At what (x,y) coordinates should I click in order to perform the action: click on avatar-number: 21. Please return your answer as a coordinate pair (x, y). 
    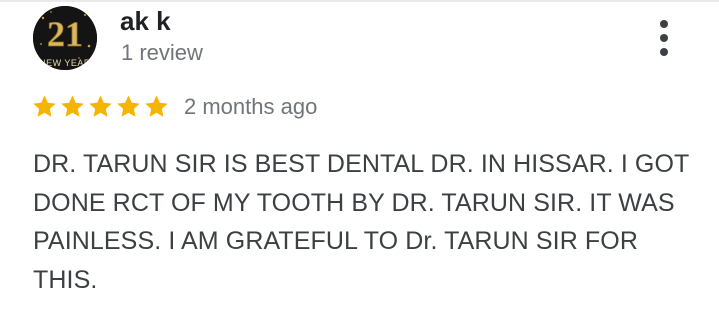
    Looking at the image, I should click on (65, 34).